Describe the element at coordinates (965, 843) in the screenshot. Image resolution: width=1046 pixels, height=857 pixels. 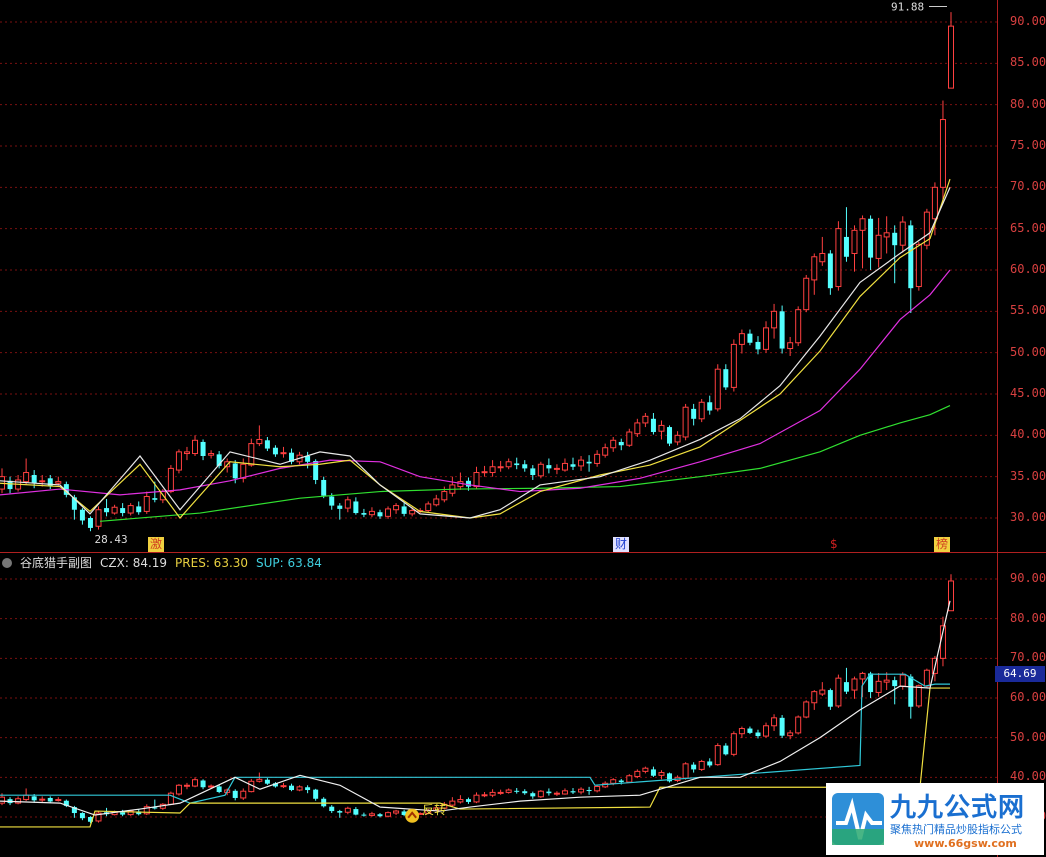
I see `logo-url: www.66gsw.com` at that location.